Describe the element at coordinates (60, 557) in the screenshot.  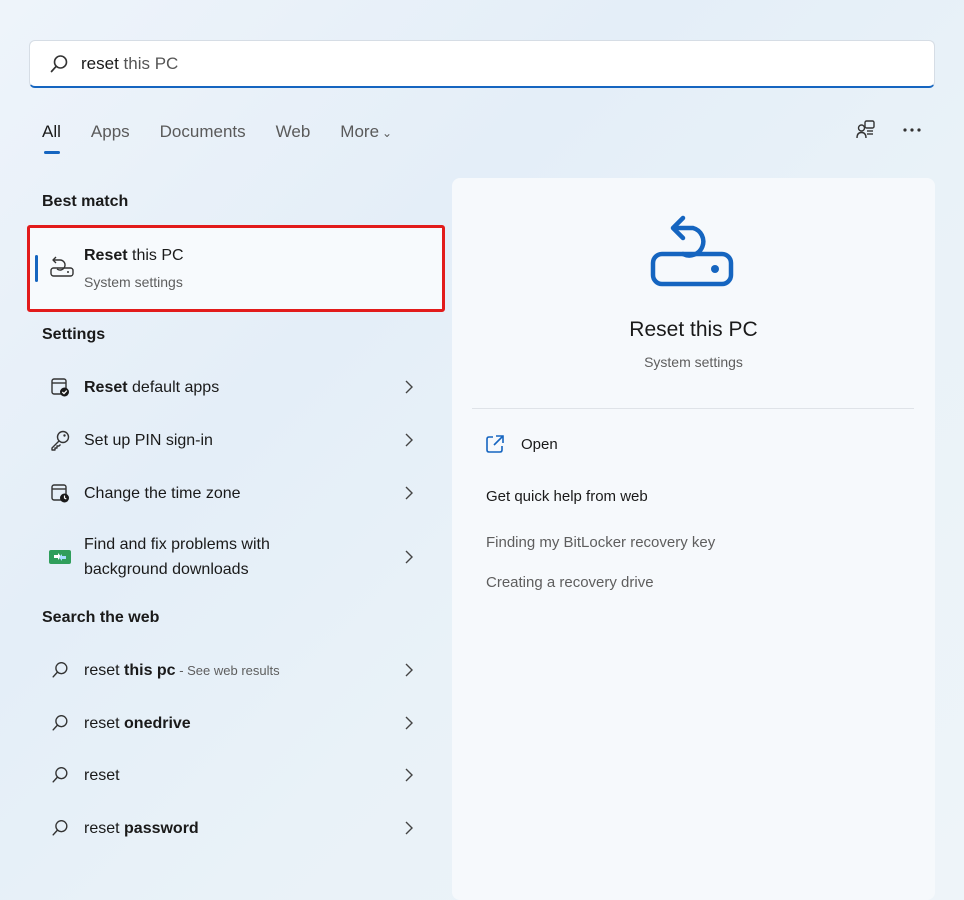
I see `troubleshoot-icon` at that location.